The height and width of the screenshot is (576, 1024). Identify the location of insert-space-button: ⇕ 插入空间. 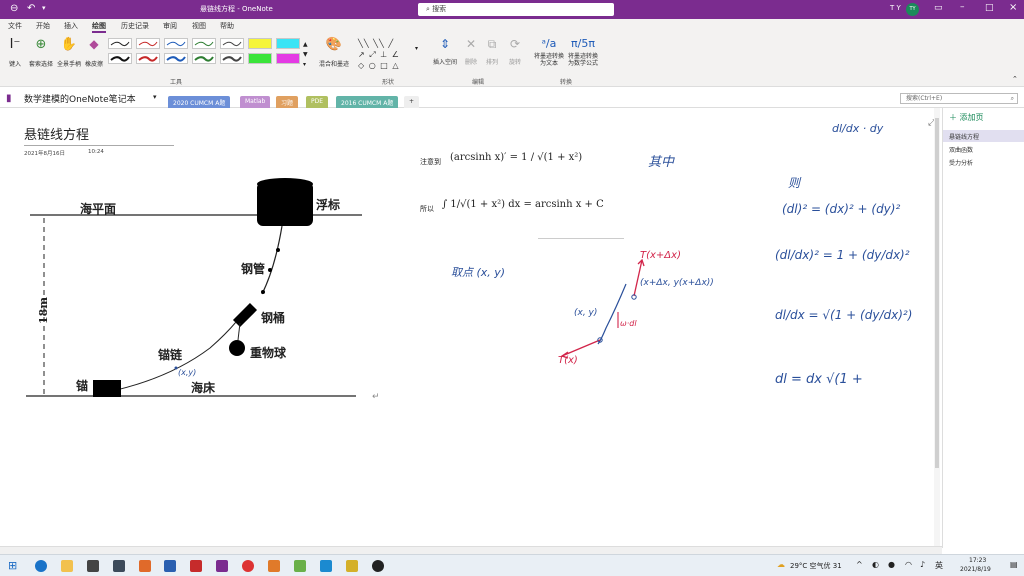
(445, 55).